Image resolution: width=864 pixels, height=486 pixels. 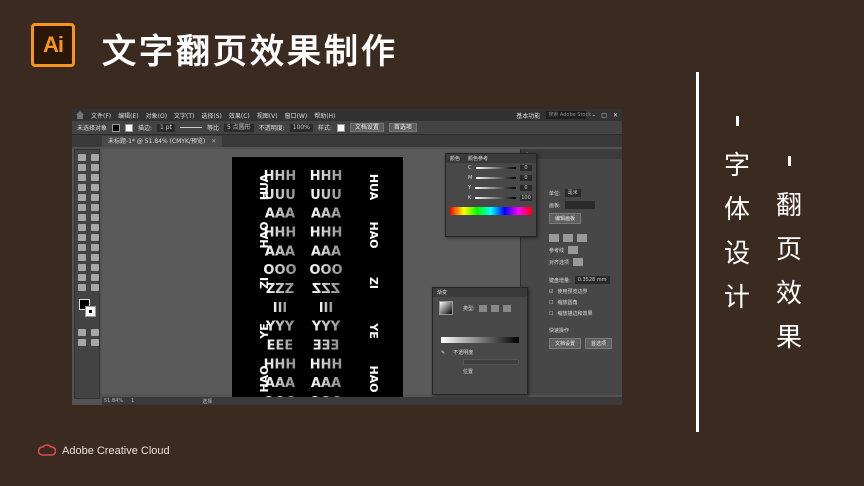 What do you see at coordinates (599, 343) in the screenshot?
I see `props-preferences-button: 首选项` at bounding box center [599, 343].